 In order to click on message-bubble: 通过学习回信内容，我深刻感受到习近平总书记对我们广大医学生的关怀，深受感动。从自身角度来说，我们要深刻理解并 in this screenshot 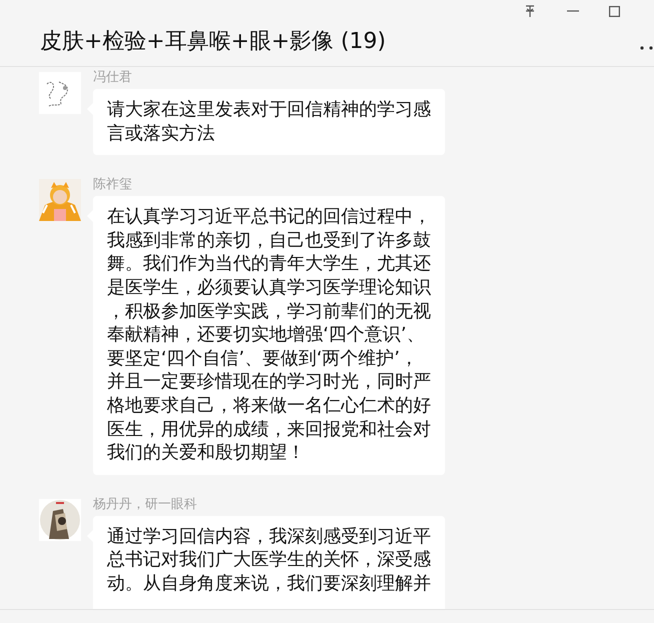, I will do `click(269, 562)`.